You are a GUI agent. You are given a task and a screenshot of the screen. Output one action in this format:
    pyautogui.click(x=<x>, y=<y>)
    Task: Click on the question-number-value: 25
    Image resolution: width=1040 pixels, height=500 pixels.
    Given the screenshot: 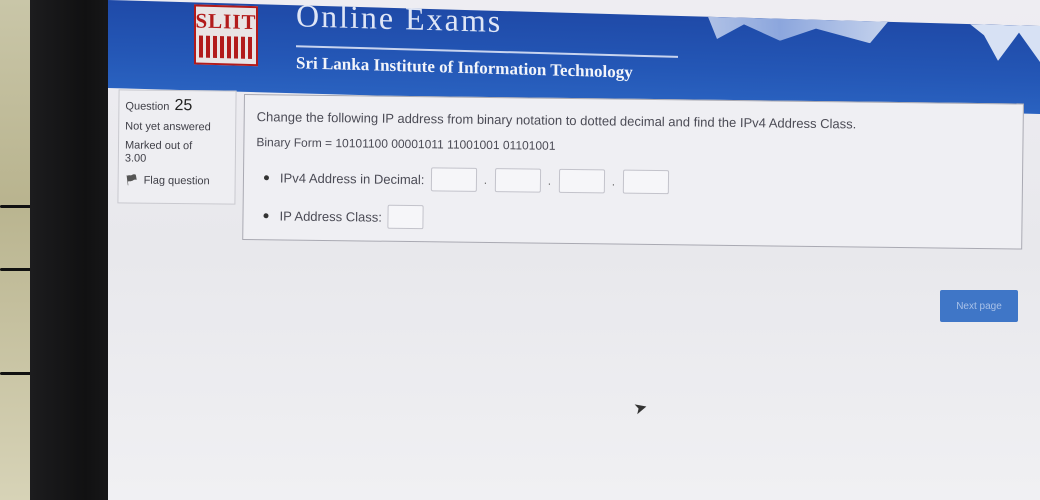 What is the action you would take?
    pyautogui.click(x=183, y=105)
    